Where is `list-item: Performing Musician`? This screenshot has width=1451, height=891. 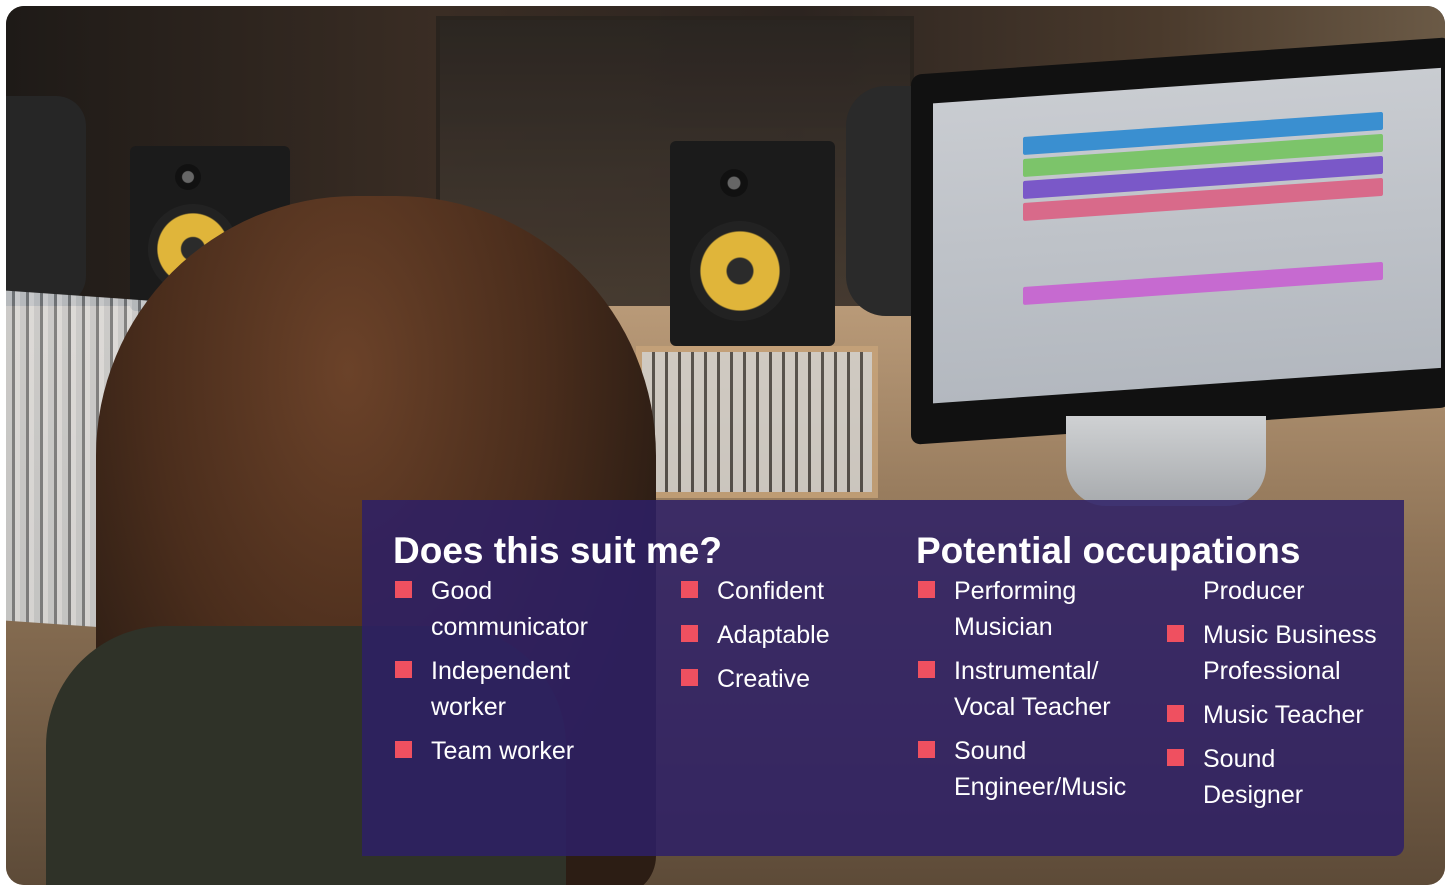 list-item: Performing Musician is located at coordinates (1038, 609).